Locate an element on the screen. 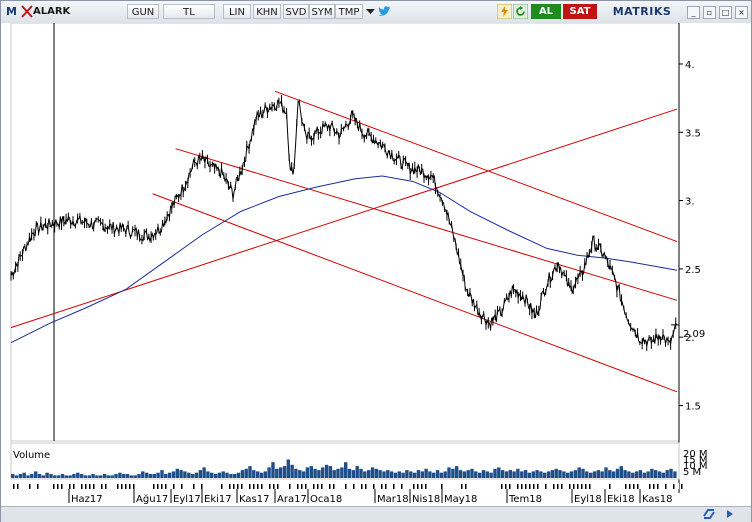 Image resolution: width=752 pixels, height=522 pixels. dropdown-arrow-icon is located at coordinates (370, 11).